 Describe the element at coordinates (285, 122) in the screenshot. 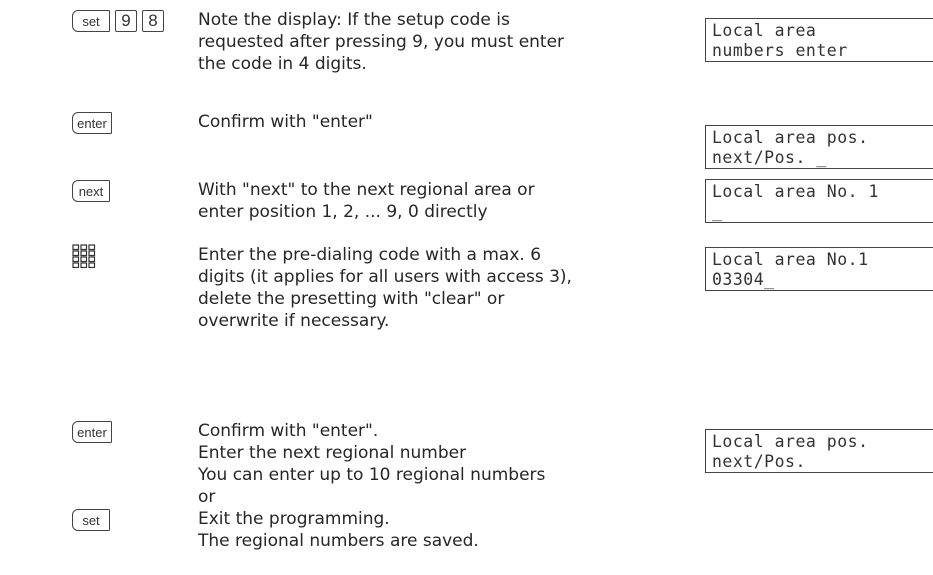

I see `step-2-line: Confirm with "enter"` at that location.